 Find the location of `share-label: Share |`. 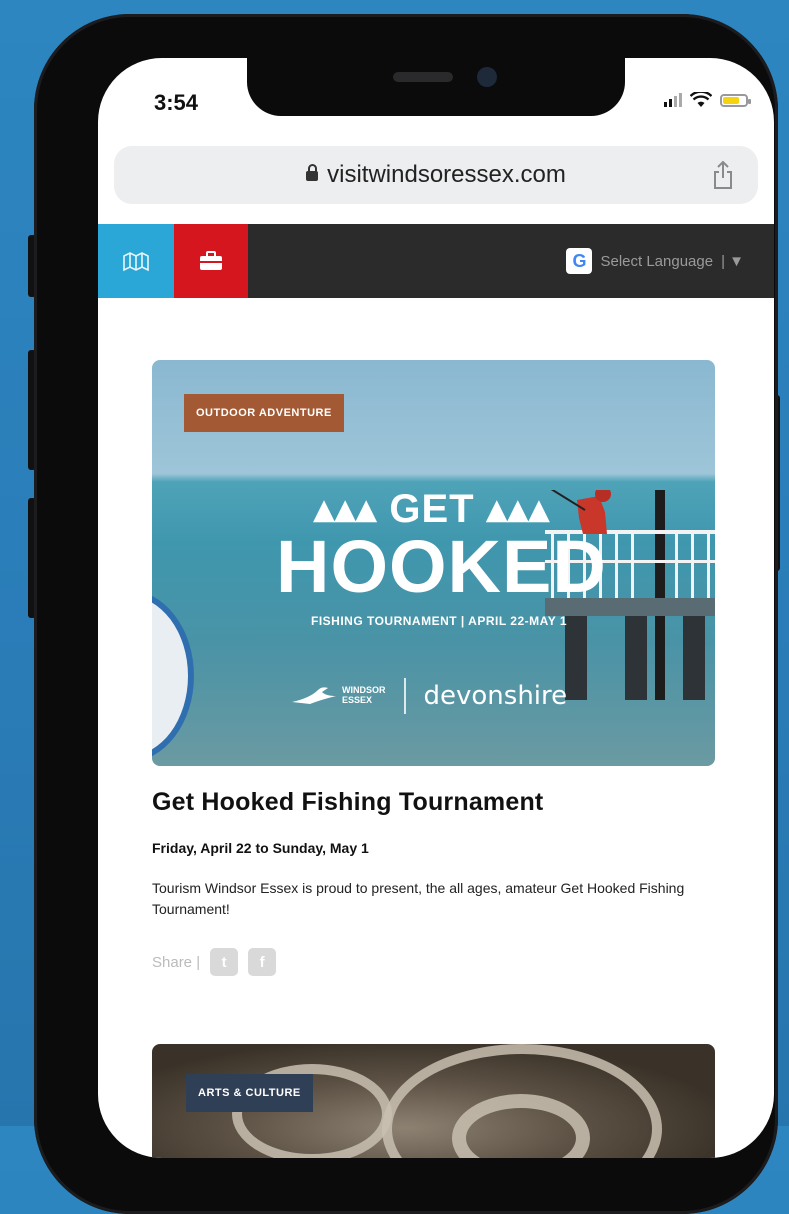

share-label: Share | is located at coordinates (176, 962).